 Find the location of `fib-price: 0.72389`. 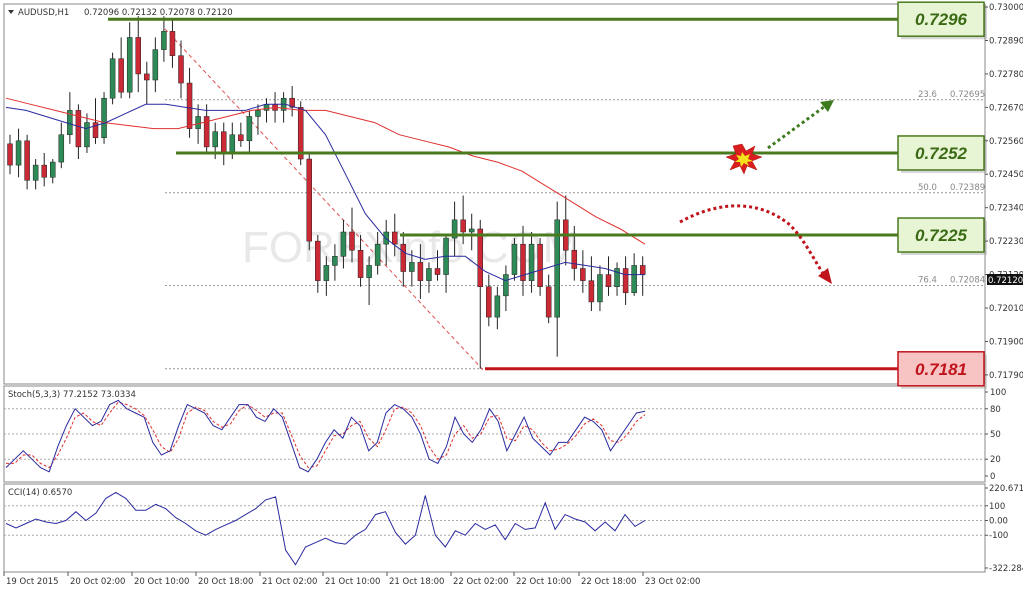

fib-price: 0.72389 is located at coordinates (967, 188).